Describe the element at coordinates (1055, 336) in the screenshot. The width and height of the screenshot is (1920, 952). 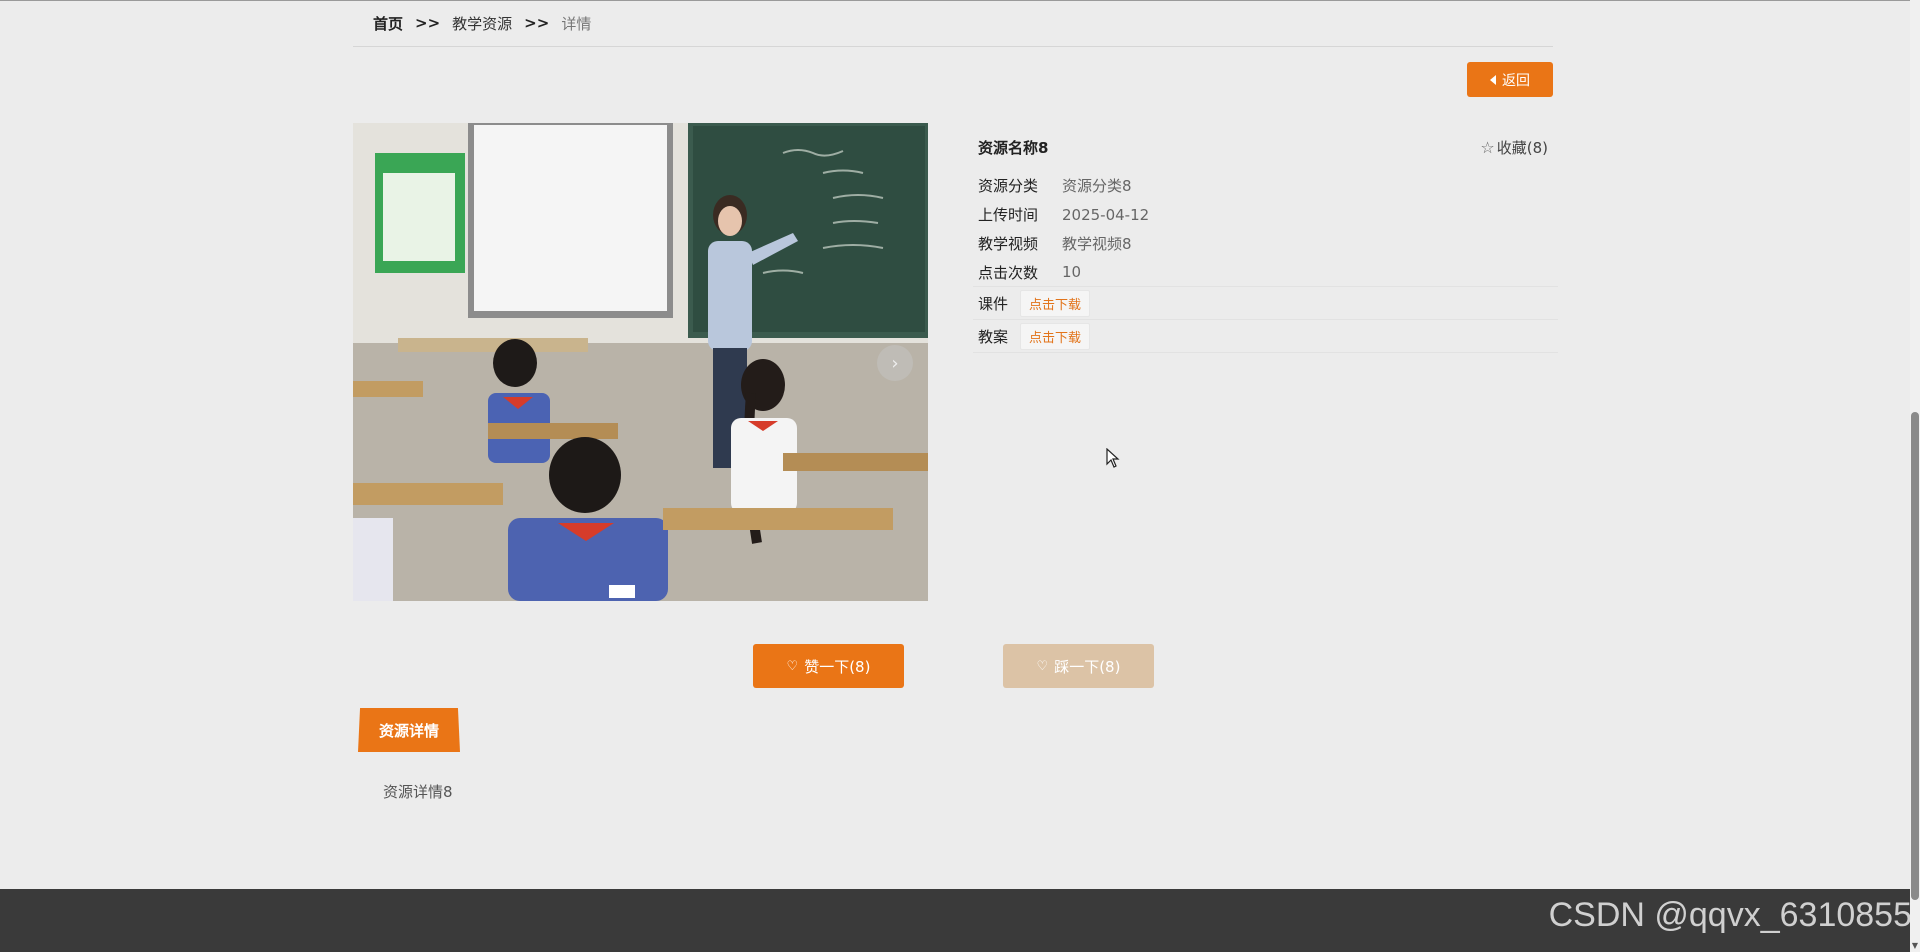
I see `lesson-plan-download-button: 点击下载` at that location.